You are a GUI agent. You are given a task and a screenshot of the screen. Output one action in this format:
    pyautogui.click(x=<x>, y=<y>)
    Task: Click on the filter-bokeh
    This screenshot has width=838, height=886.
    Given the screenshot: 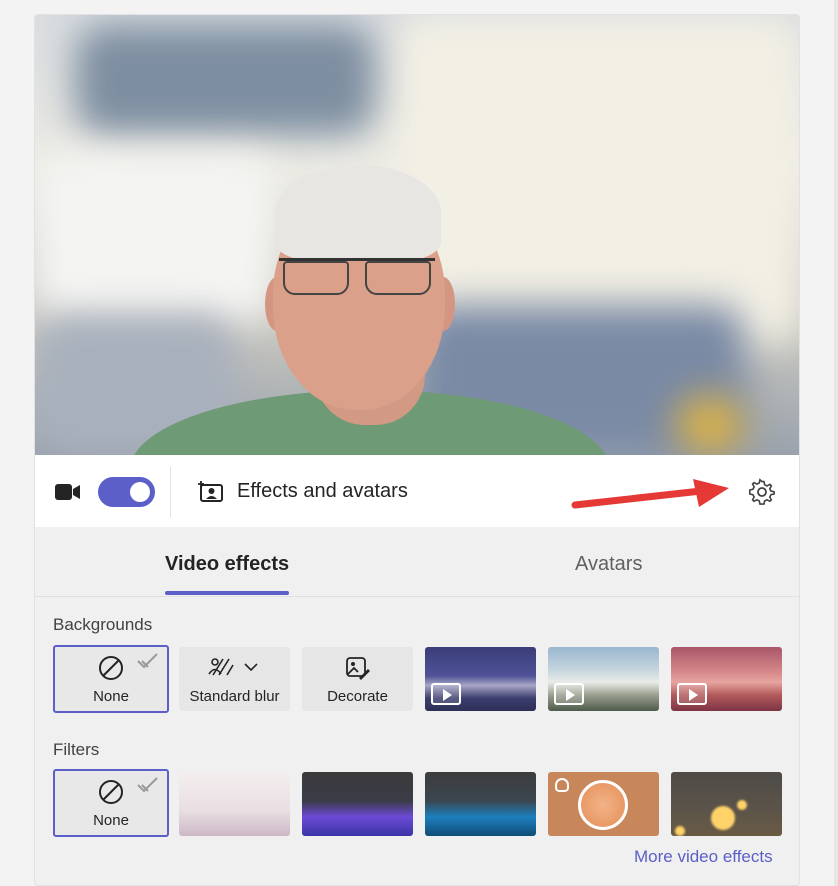 What is the action you would take?
    pyautogui.click(x=726, y=804)
    